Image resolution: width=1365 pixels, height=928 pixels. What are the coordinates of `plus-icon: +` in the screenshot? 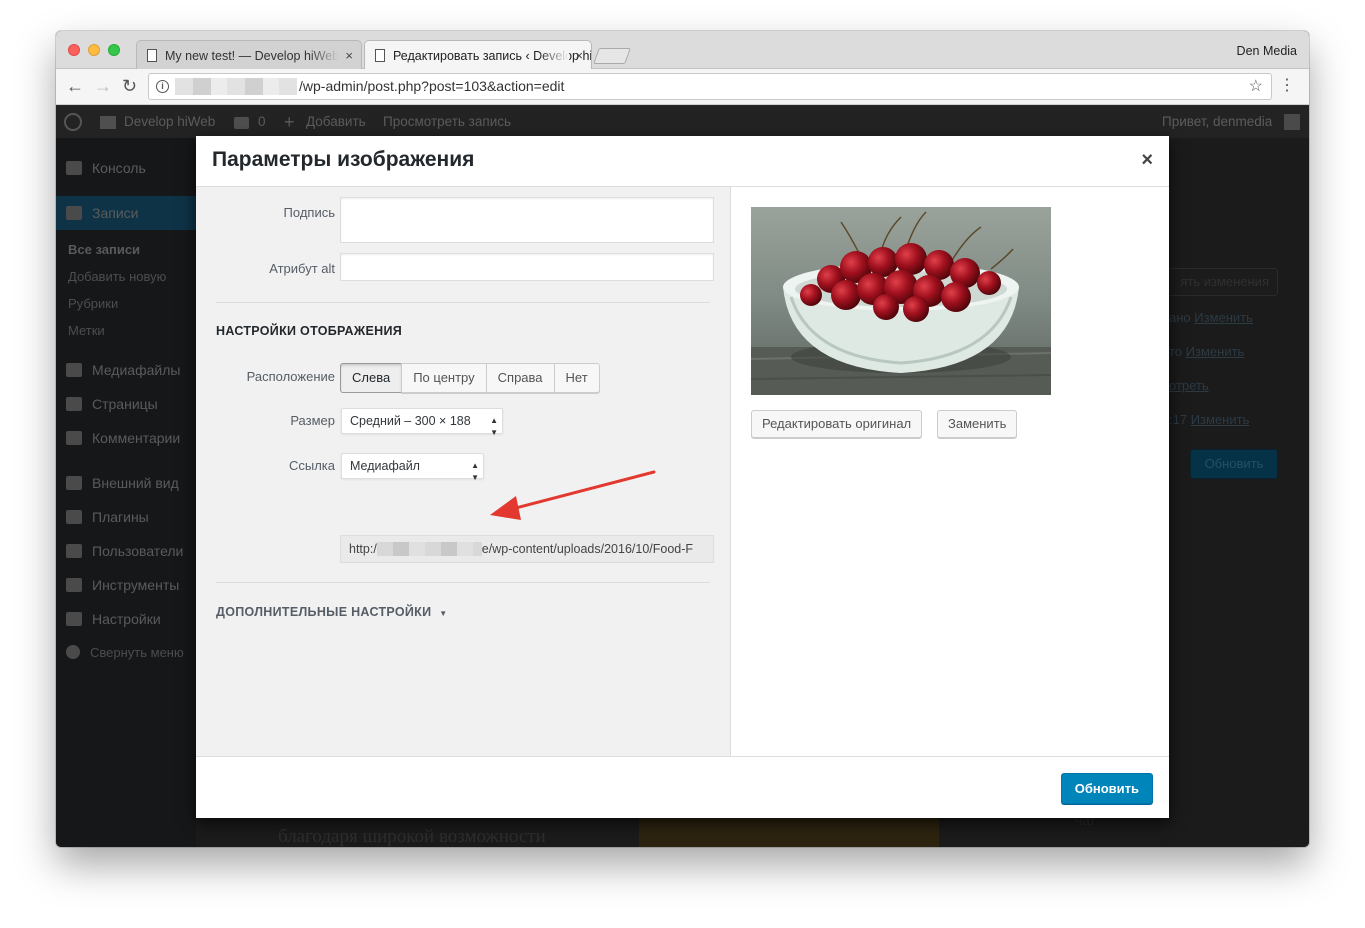 It's located at (289, 122).